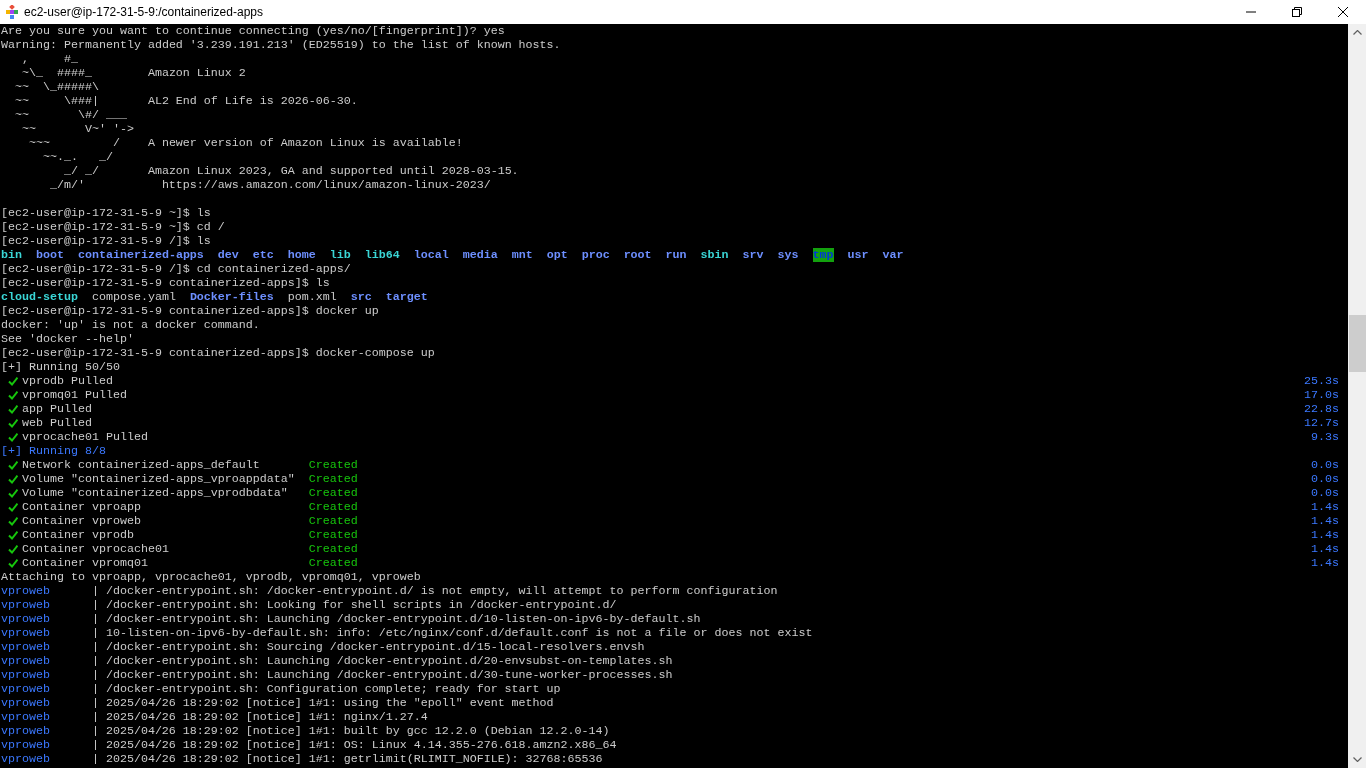 Image resolution: width=1366 pixels, height=768 pixels. What do you see at coordinates (333, 171) in the screenshot?
I see `motd-text: Amazon Linux 2023, GA and supported until 2028-03-15.` at bounding box center [333, 171].